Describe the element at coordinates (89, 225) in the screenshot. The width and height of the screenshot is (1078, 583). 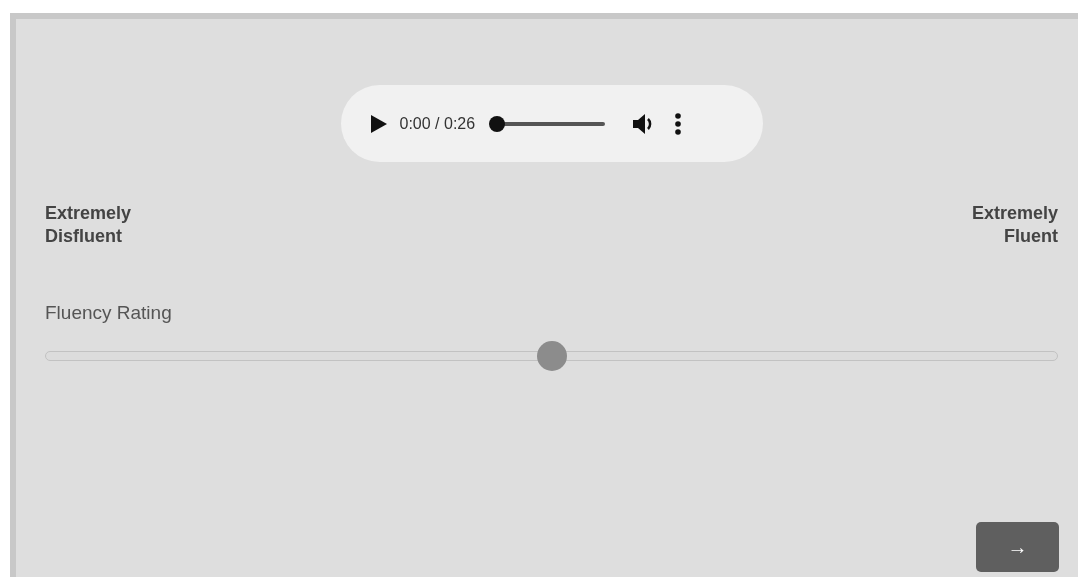
I see `scale-min-label: Extremely Disfluent` at that location.